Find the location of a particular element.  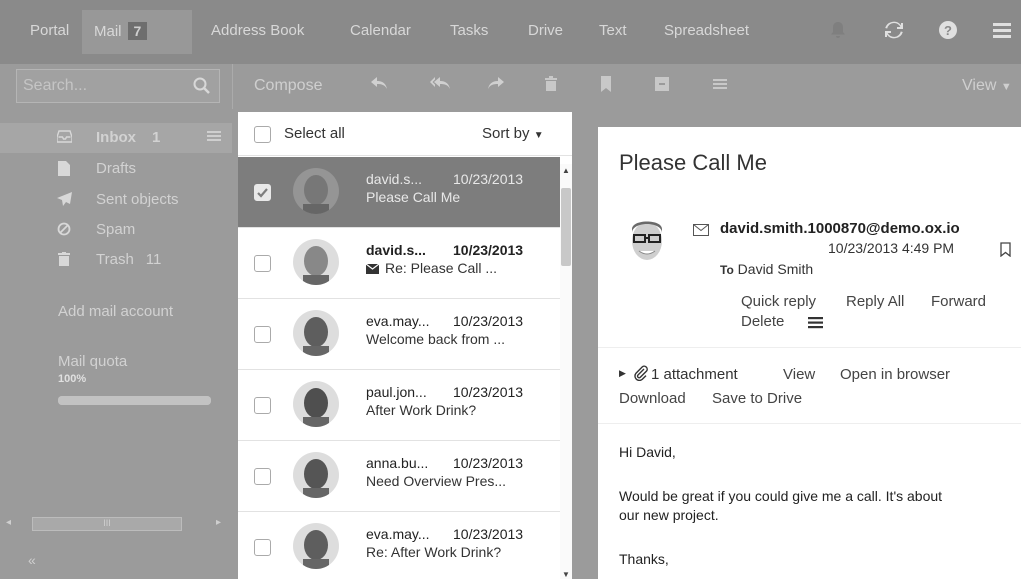

view-dropdown: View ▼ is located at coordinates (987, 86).